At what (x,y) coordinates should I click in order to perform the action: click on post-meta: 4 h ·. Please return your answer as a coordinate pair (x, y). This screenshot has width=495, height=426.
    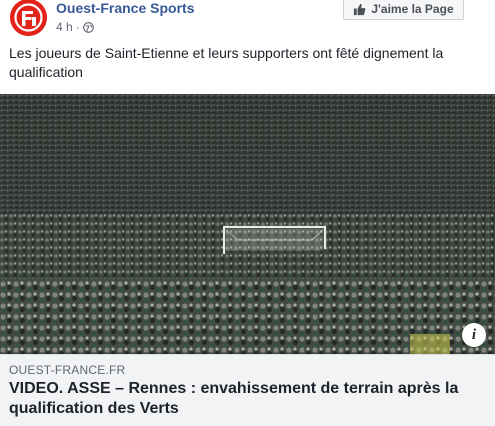
    Looking at the image, I should click on (75, 27).